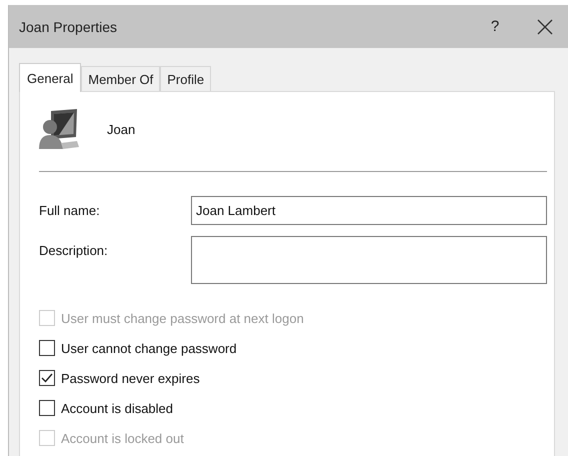  Describe the element at coordinates (60, 129) in the screenshot. I see `user-computer-icon` at that location.